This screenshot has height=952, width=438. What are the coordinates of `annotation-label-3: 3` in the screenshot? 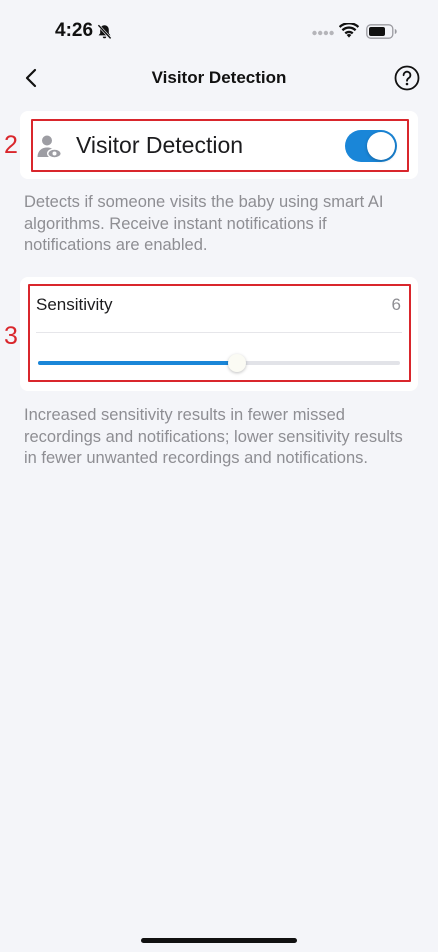 It's located at (11, 336).